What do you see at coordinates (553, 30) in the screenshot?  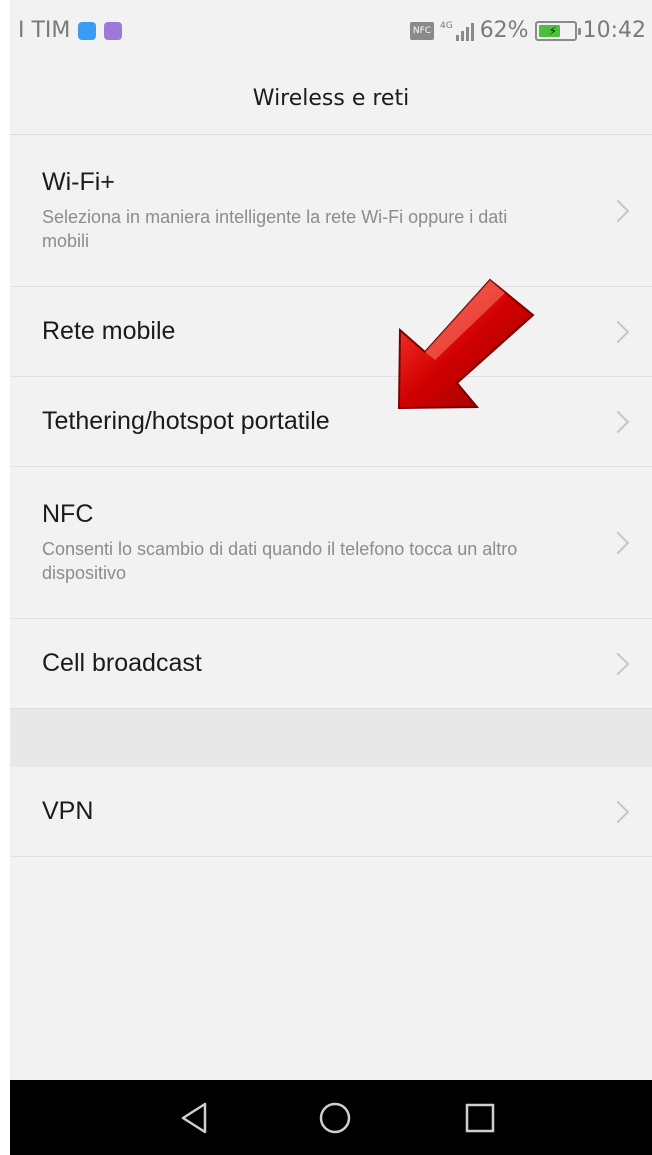 I see `charging-bolt-icon: ⚡` at bounding box center [553, 30].